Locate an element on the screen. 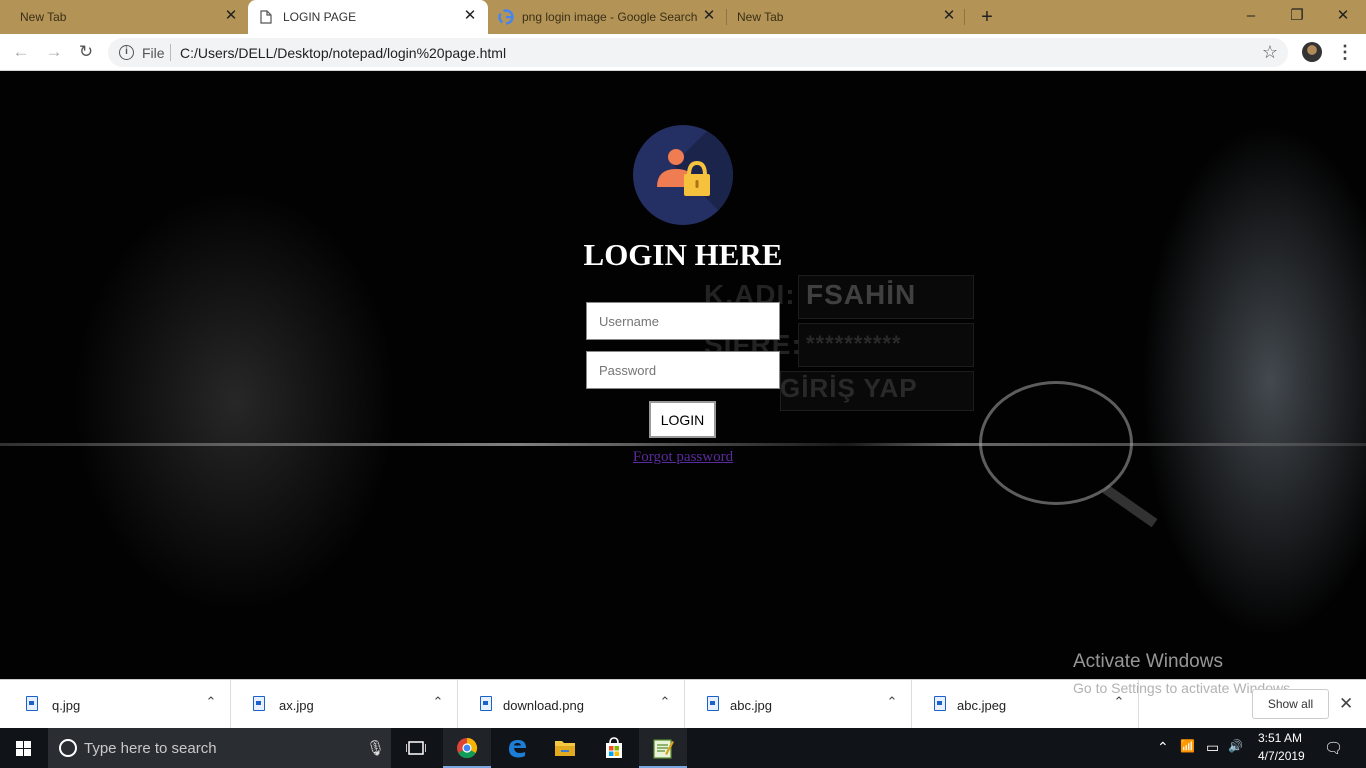 The width and height of the screenshot is (1366, 768). document-icon is located at coordinates (266, 17).